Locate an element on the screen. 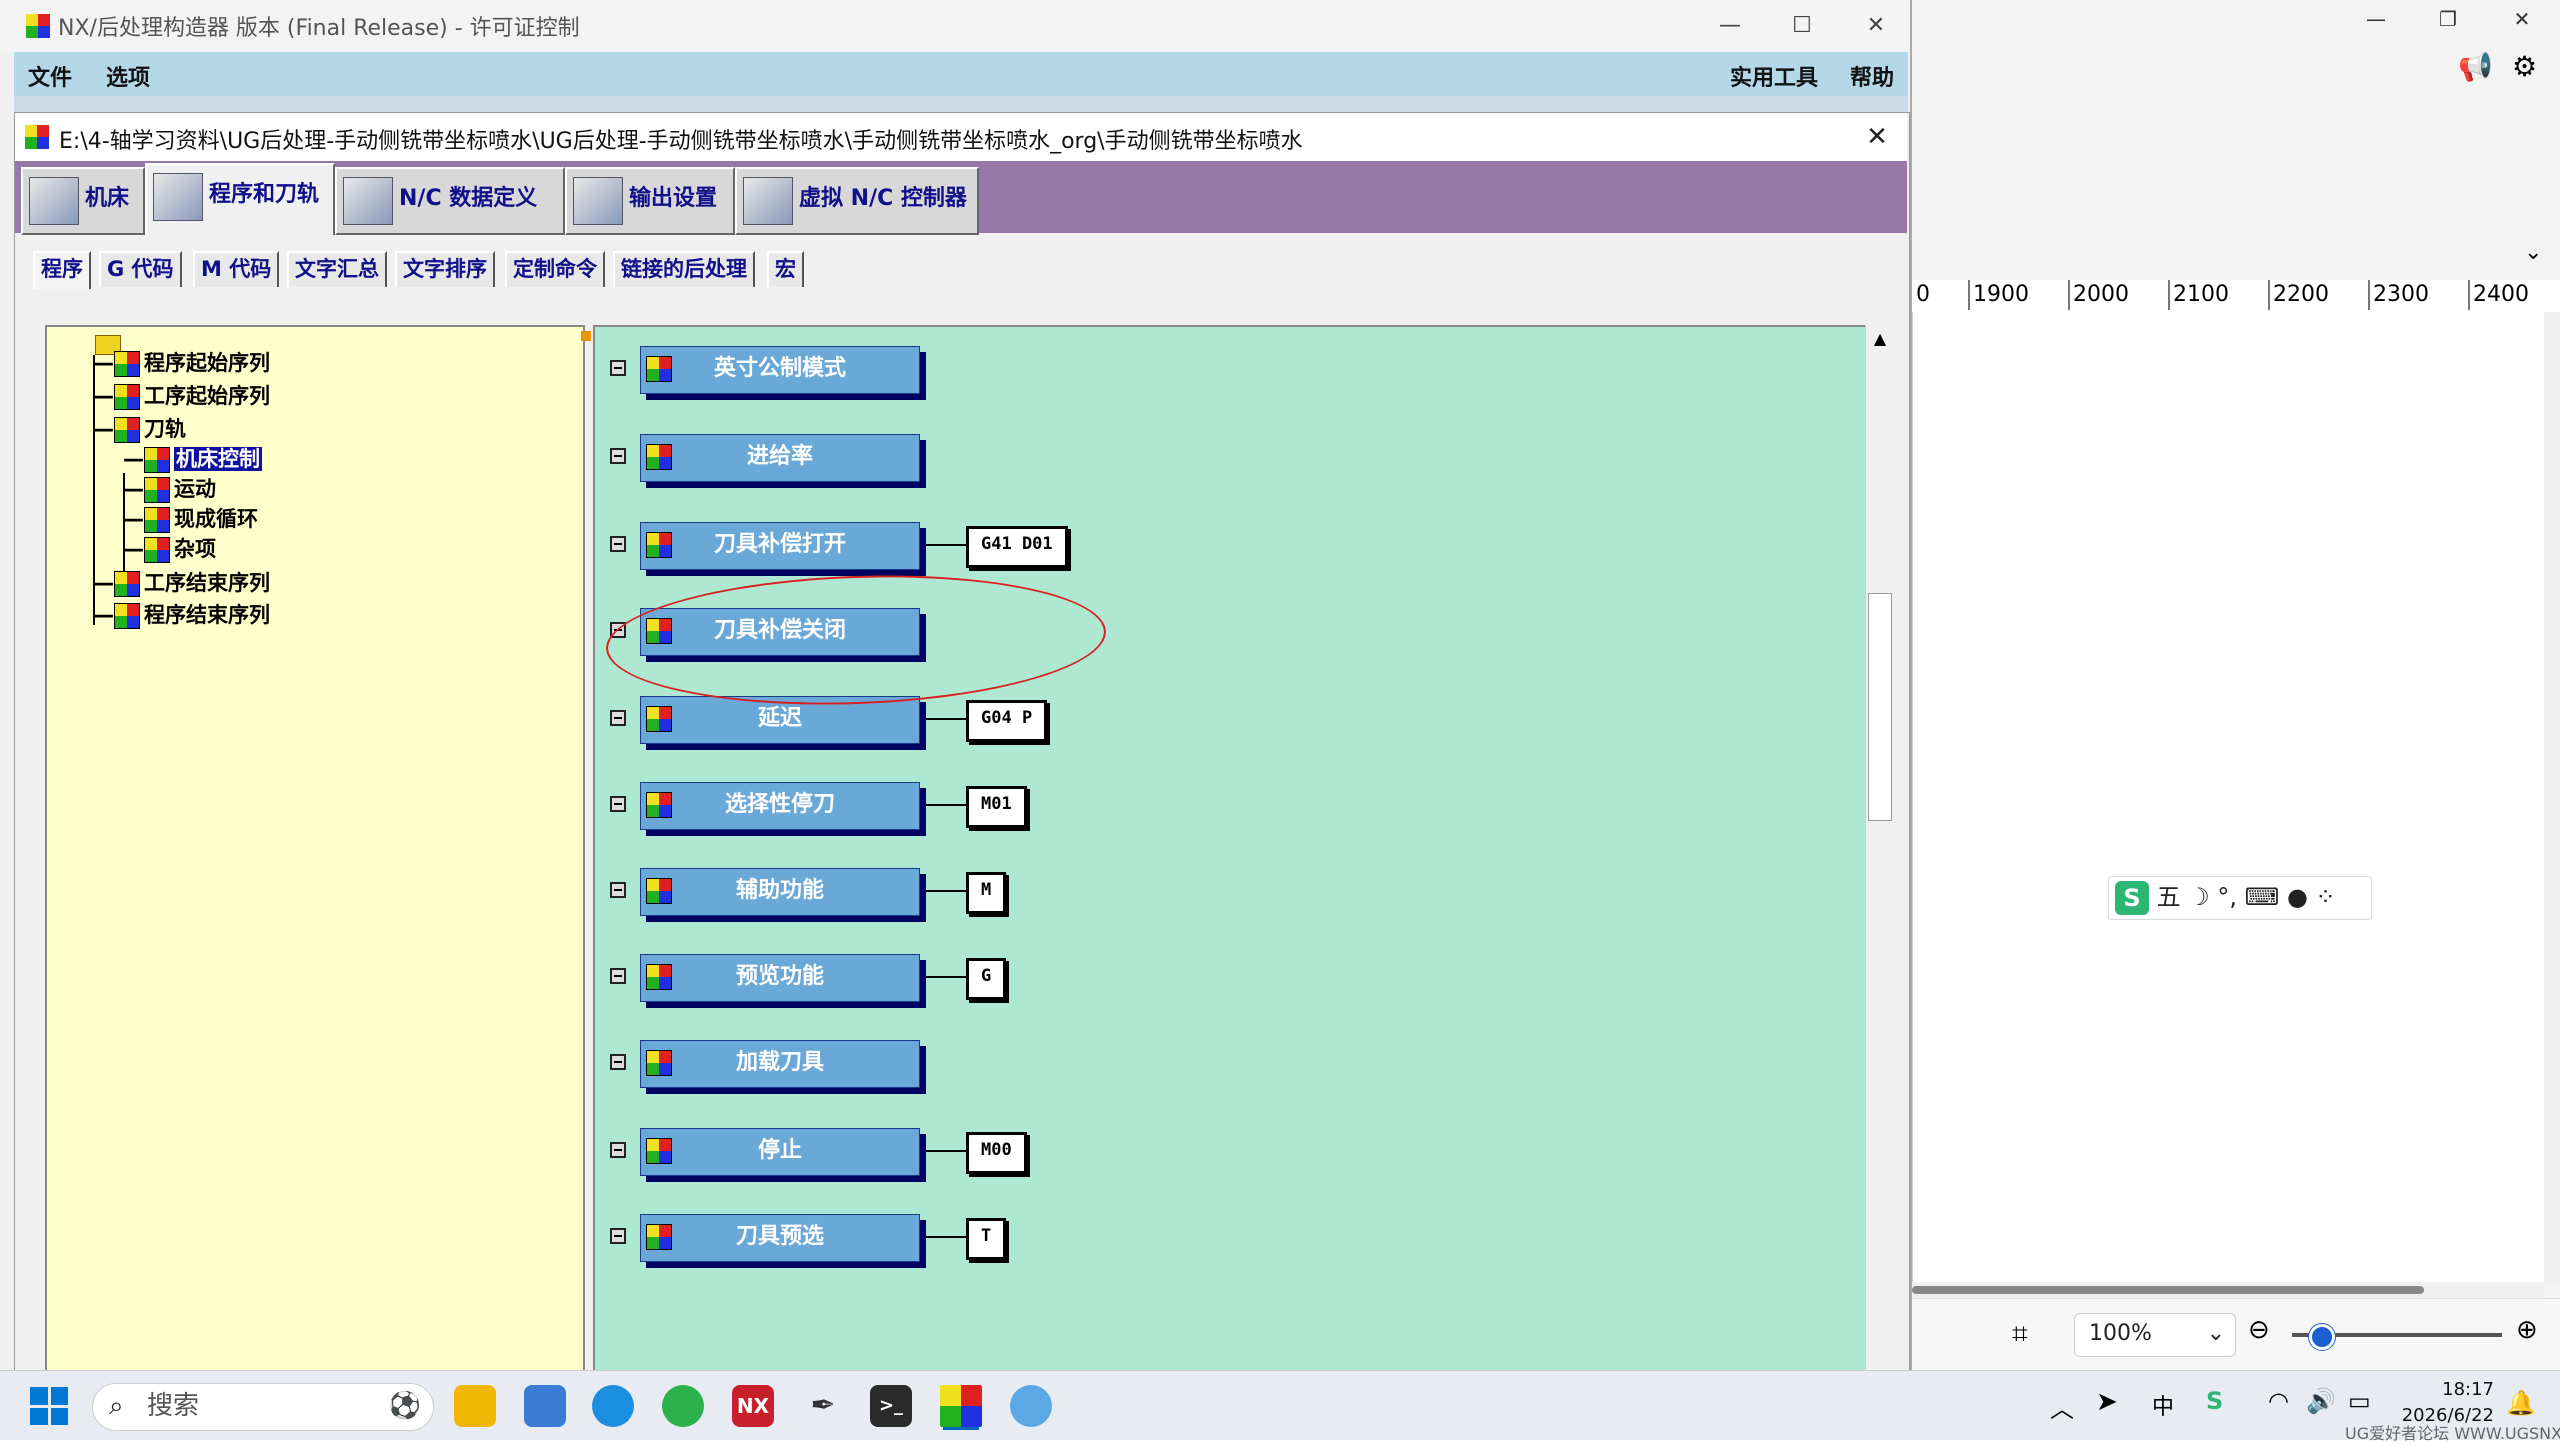 The height and width of the screenshot is (1444, 2560). menu-file: 文件 is located at coordinates (50, 76).